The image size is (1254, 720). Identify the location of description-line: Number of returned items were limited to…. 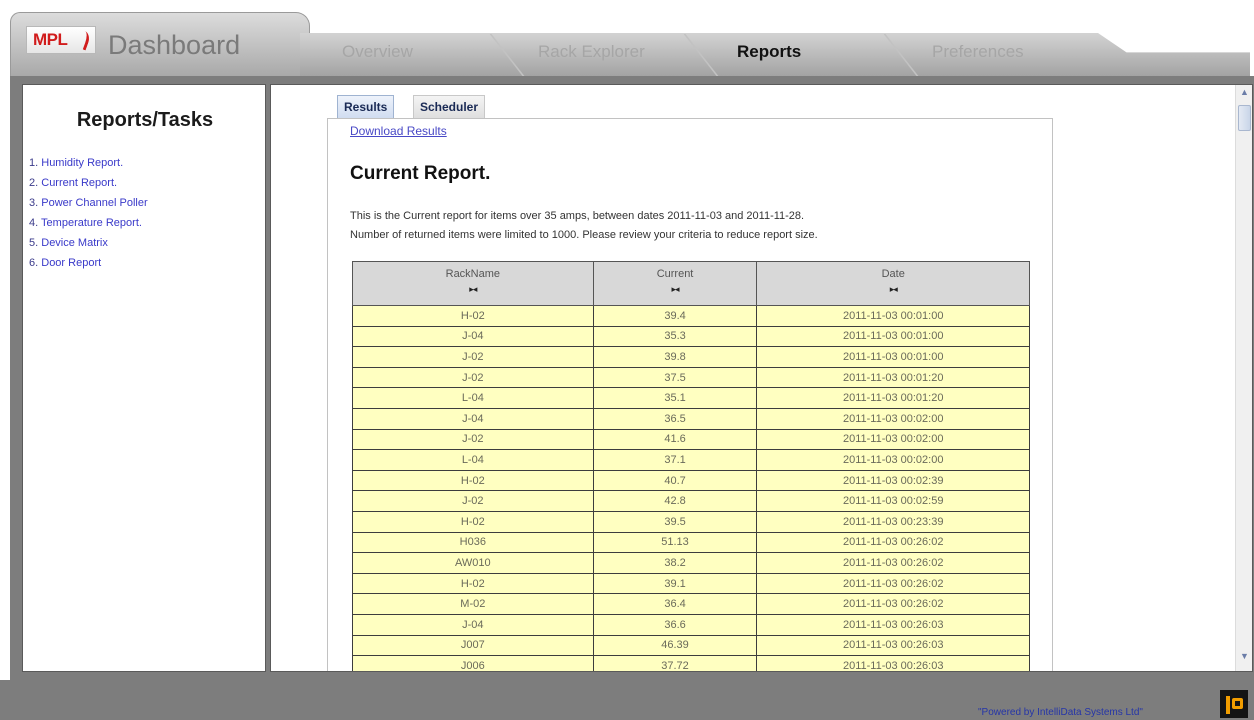
(584, 235).